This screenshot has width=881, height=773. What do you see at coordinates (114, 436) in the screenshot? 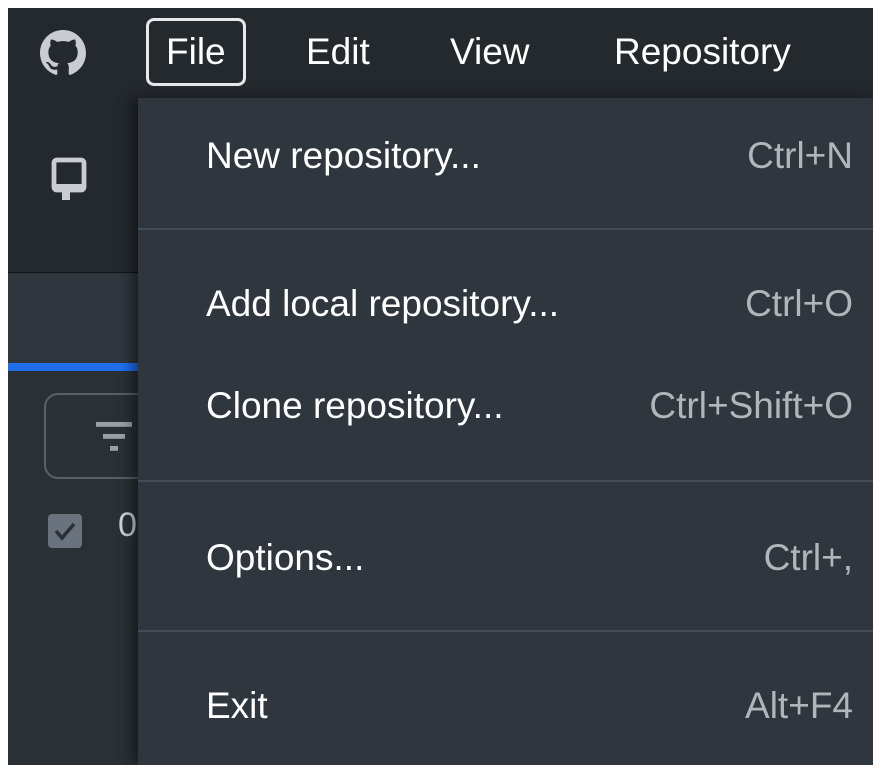
I see `filter-icon` at bounding box center [114, 436].